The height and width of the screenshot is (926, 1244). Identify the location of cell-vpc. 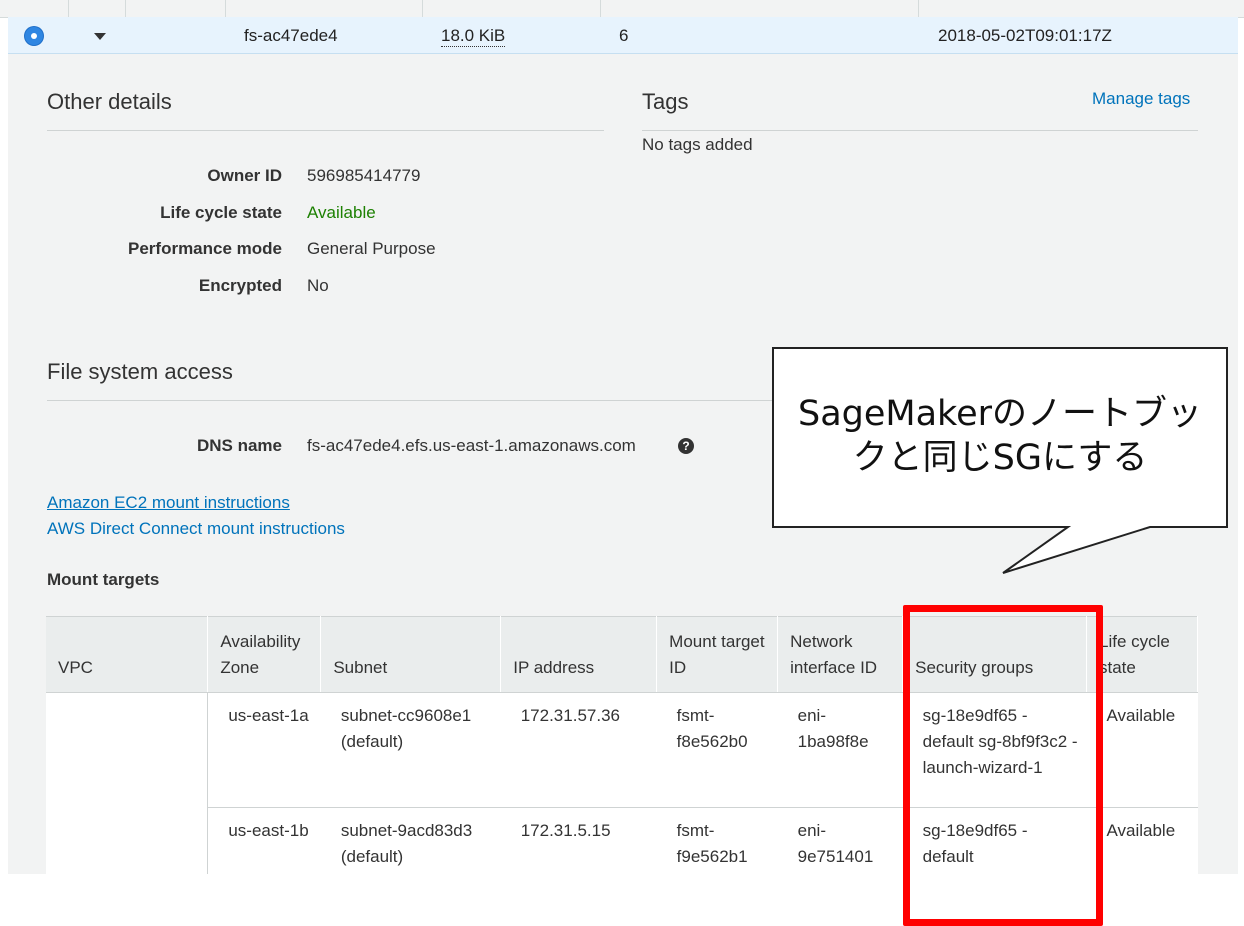
(127, 786).